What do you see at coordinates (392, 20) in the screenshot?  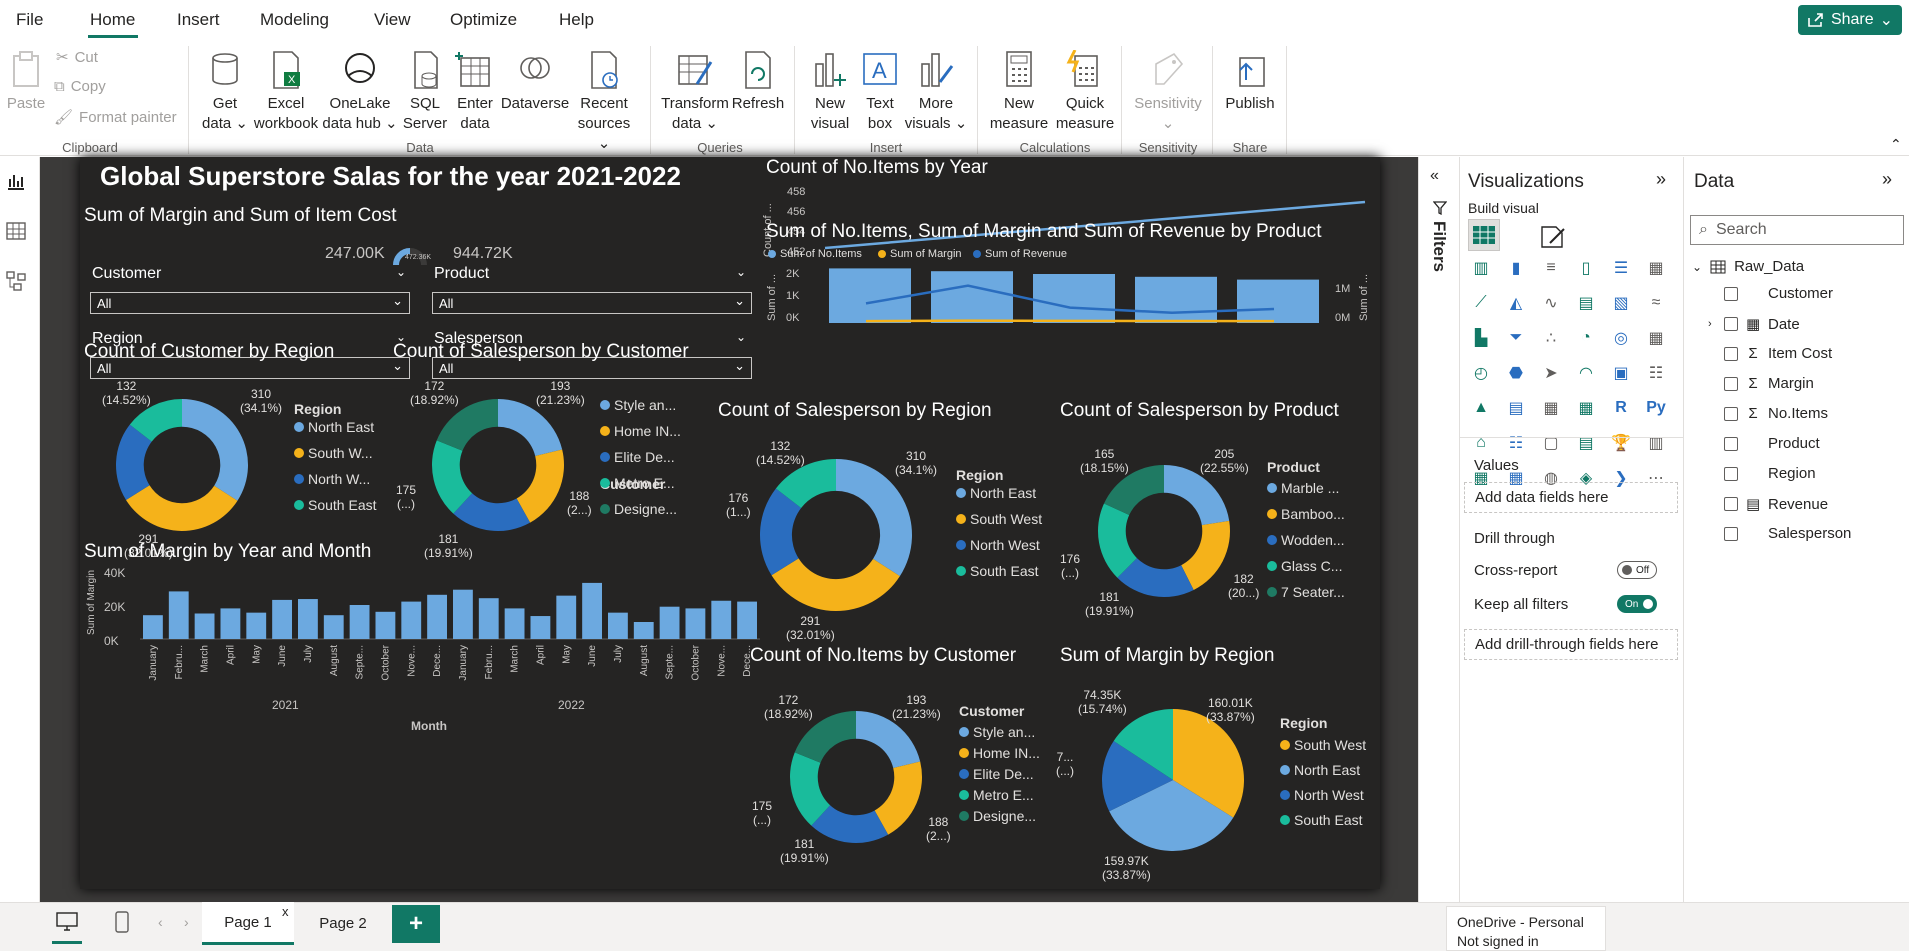 I see `menu-view: View` at bounding box center [392, 20].